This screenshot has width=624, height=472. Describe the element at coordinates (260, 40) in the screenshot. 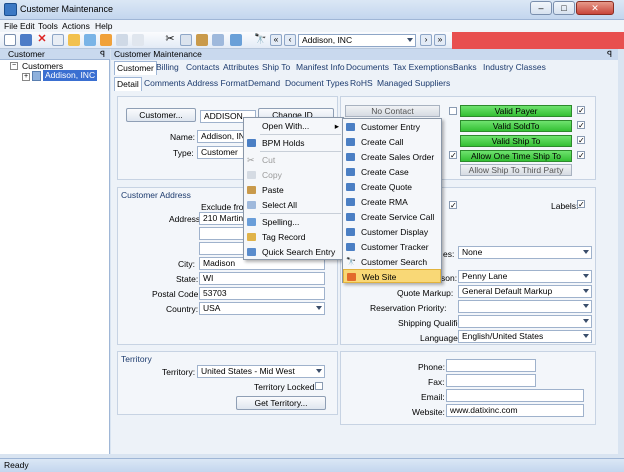

I see `binoculars-icon: 🔭` at that location.